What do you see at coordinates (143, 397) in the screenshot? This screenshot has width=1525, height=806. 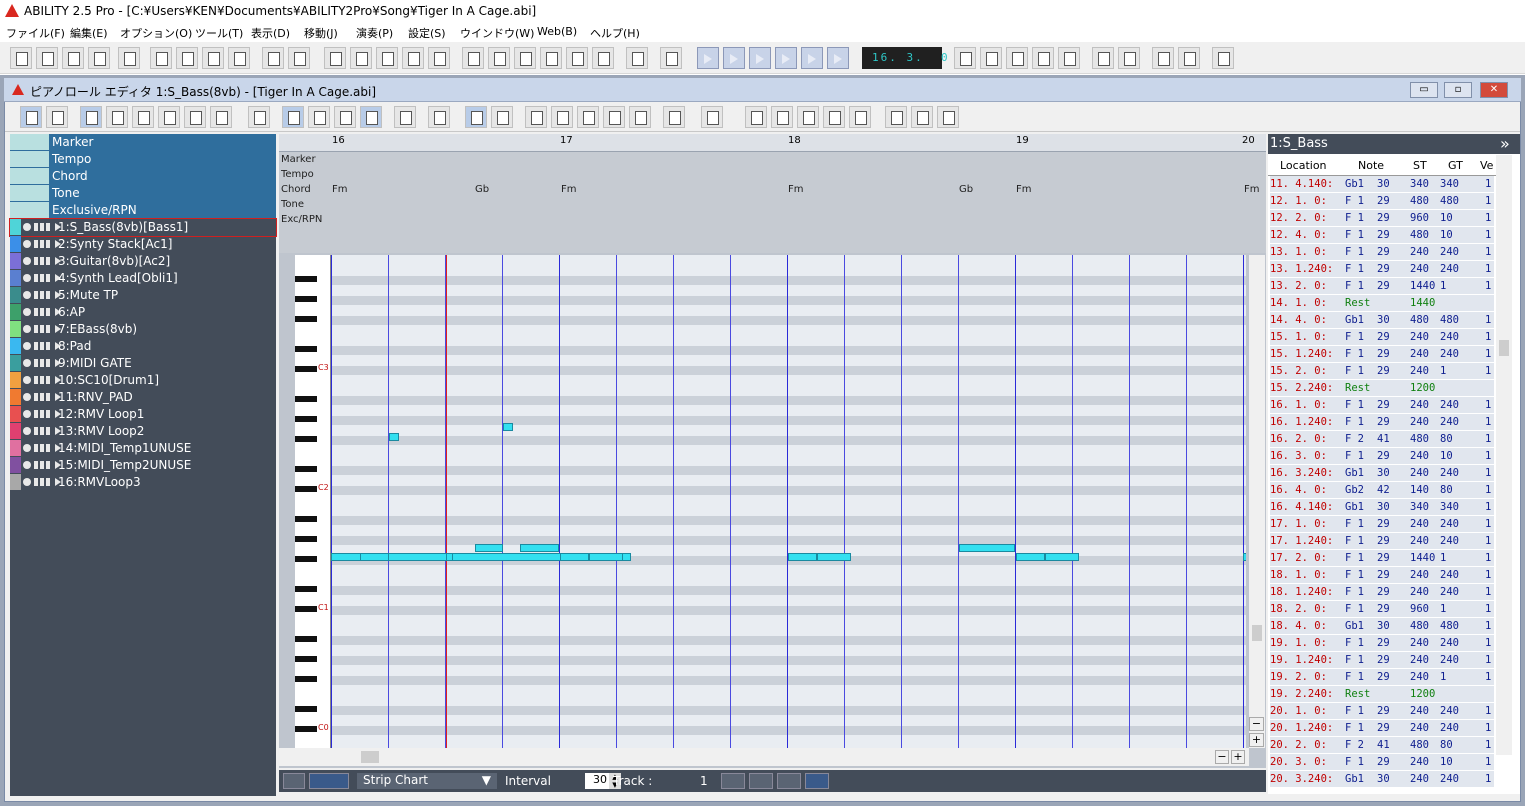 I see `track-row: 11:RNV_PAD` at bounding box center [143, 397].